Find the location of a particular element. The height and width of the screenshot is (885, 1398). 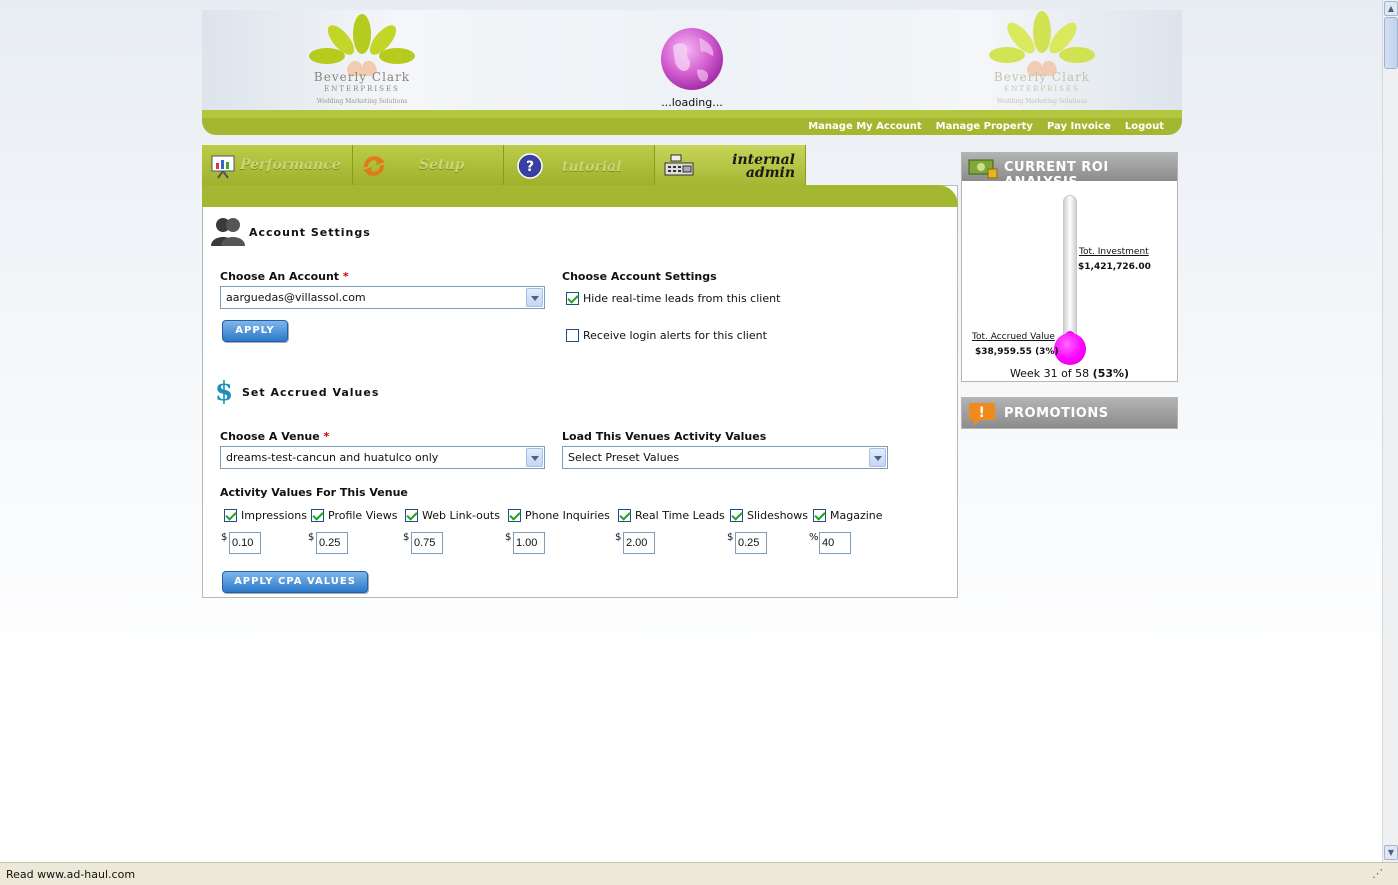

refresh-arrows-icon is located at coordinates (374, 166).